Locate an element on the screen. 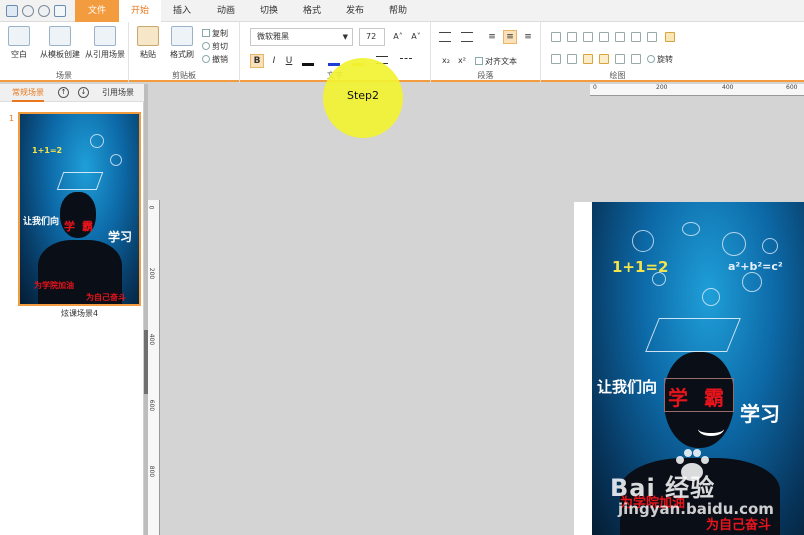 The width and height of the screenshot is (804, 535). align-middle-icon is located at coordinates (620, 37).